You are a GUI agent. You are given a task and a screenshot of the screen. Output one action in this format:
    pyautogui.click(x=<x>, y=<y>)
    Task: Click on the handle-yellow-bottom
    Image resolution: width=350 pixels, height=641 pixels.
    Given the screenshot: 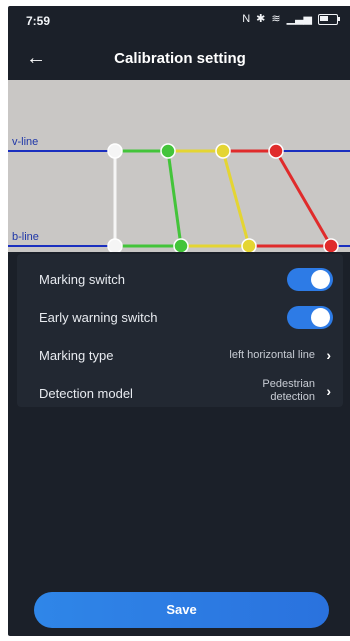 What is the action you would take?
    pyautogui.click(x=249, y=245)
    